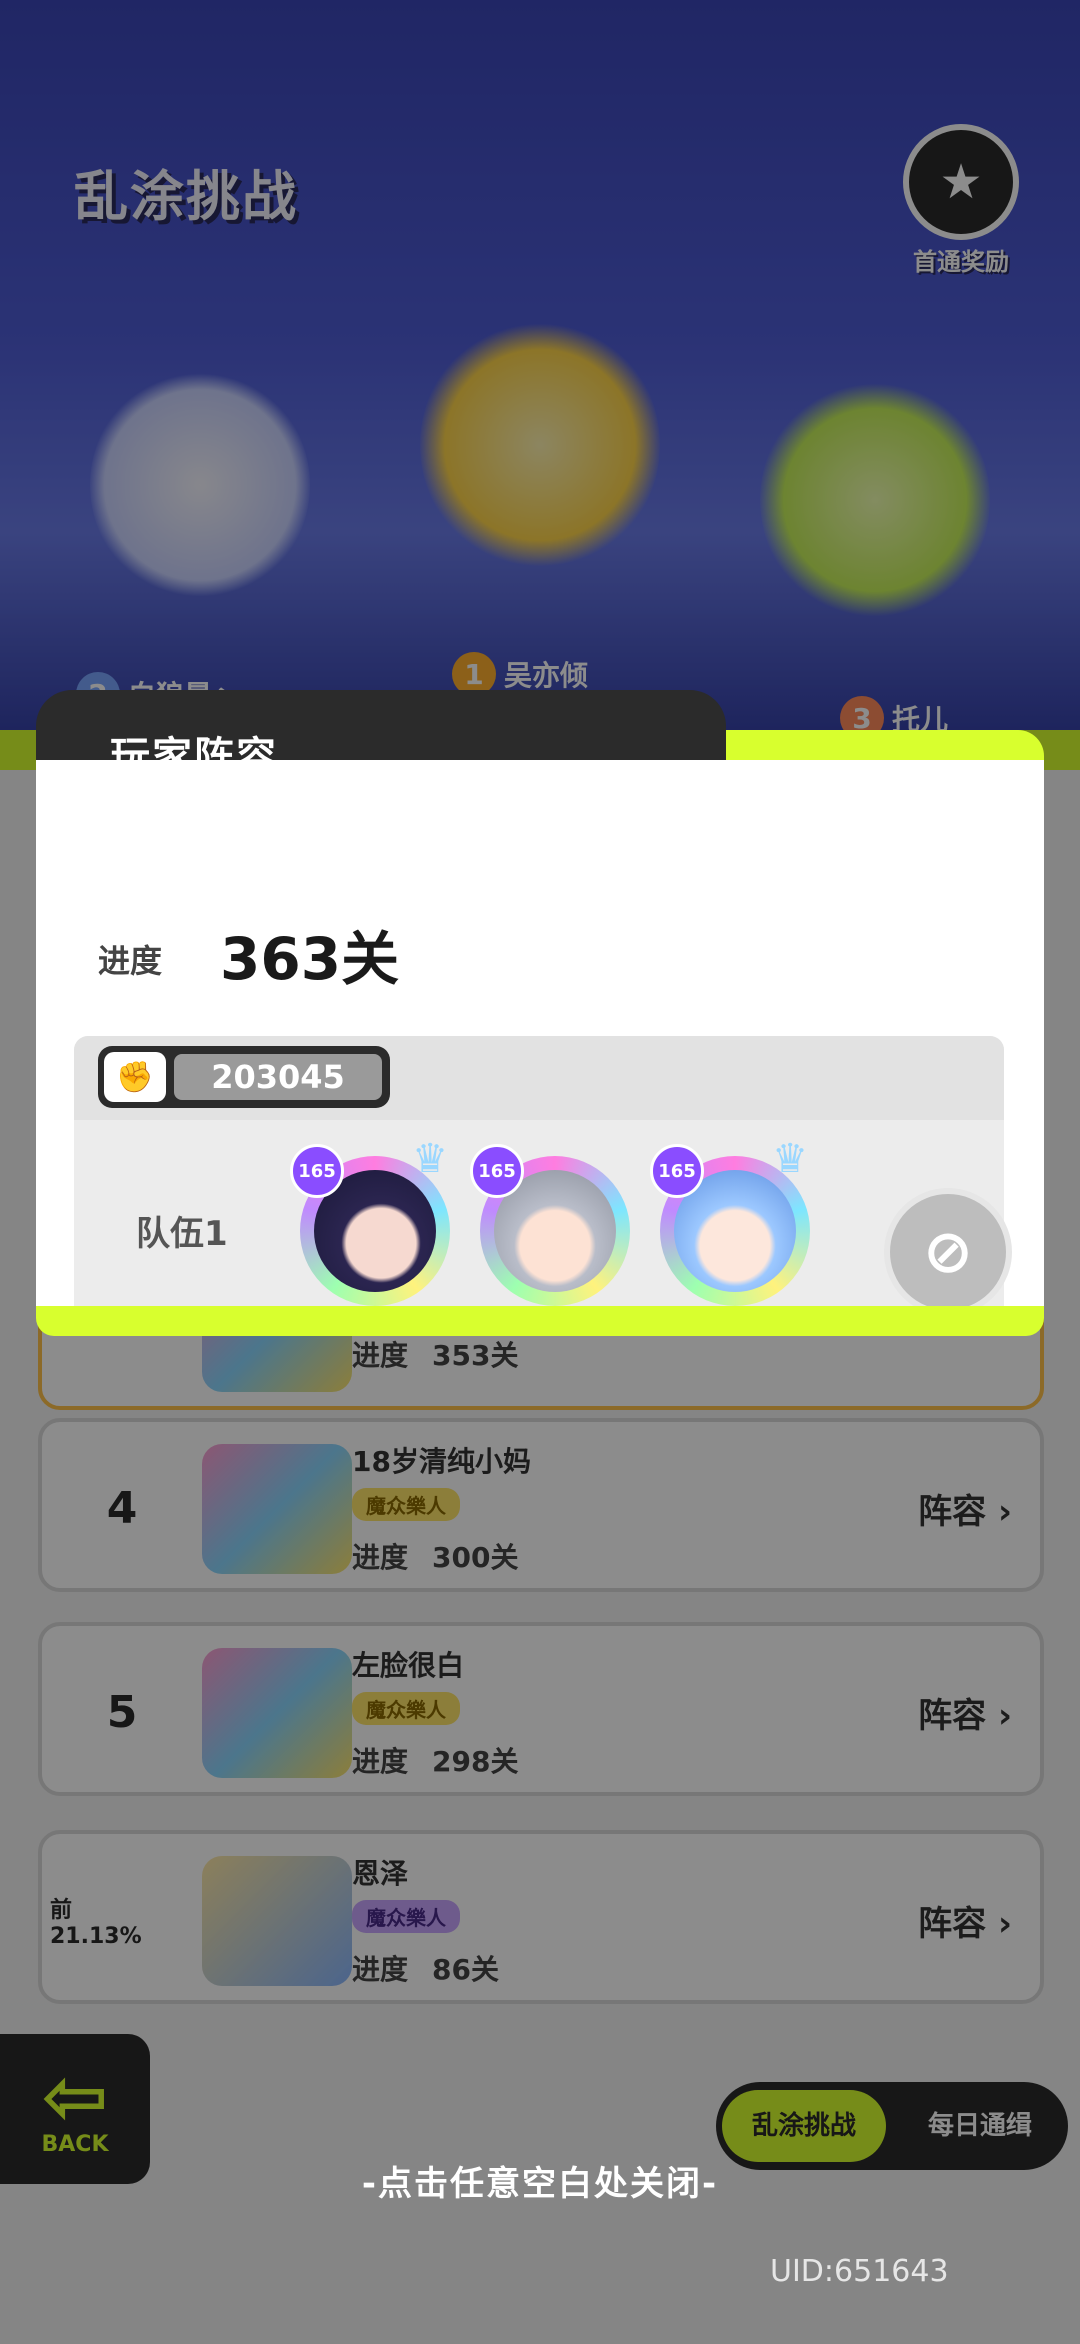 The image size is (1080, 2344). I want to click on team-label: 队伍1, so click(182, 1234).